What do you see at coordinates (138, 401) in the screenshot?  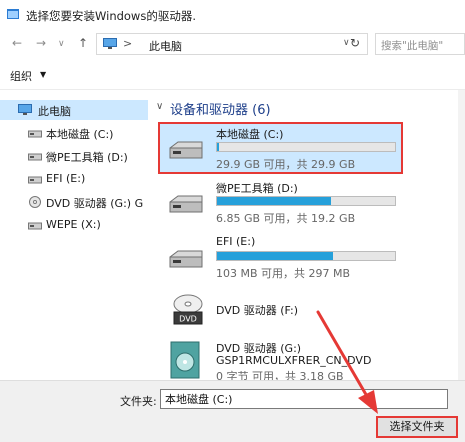 I see `folder-label: 文件夹:` at bounding box center [138, 401].